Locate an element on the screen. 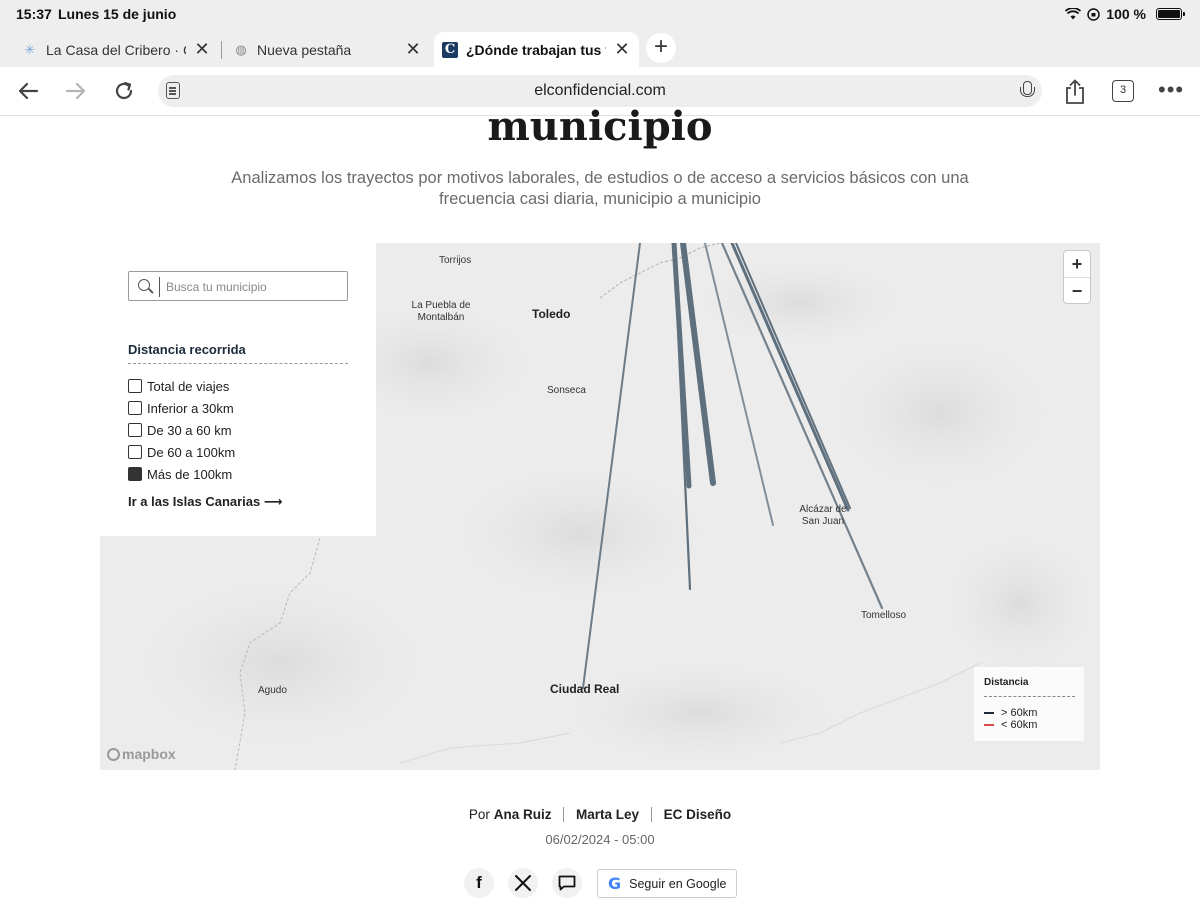 Image resolution: width=1200 pixels, height=899 pixels. filter-60-100km: De 60 a 100km is located at coordinates (181, 452).